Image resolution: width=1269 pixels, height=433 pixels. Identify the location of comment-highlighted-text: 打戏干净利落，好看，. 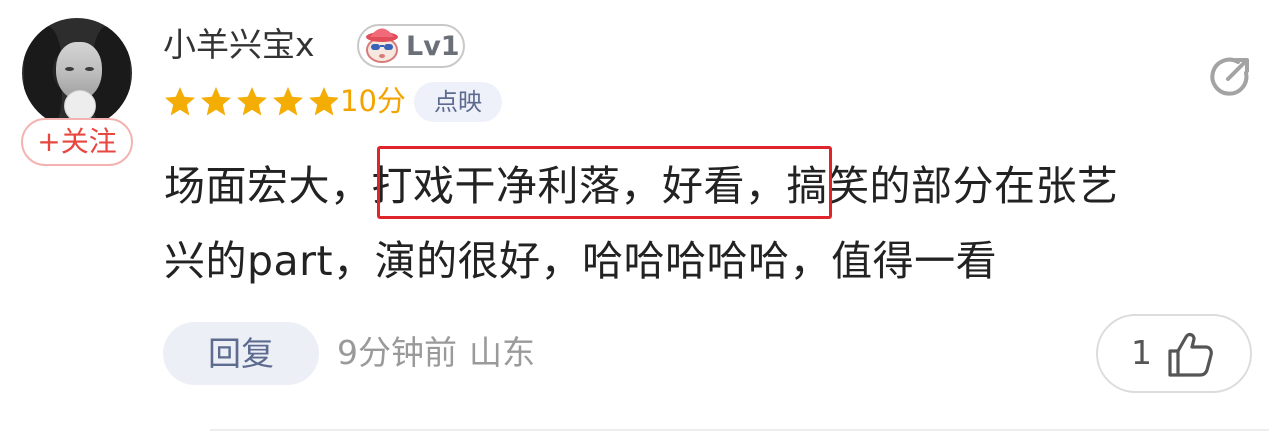
(579, 186).